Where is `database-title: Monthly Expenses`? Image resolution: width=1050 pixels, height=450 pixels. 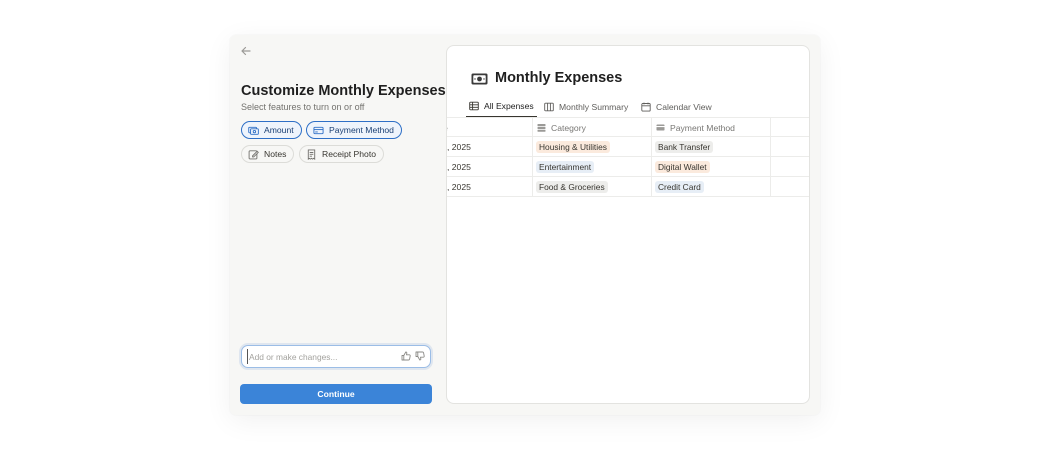 database-title: Monthly Expenses is located at coordinates (559, 78).